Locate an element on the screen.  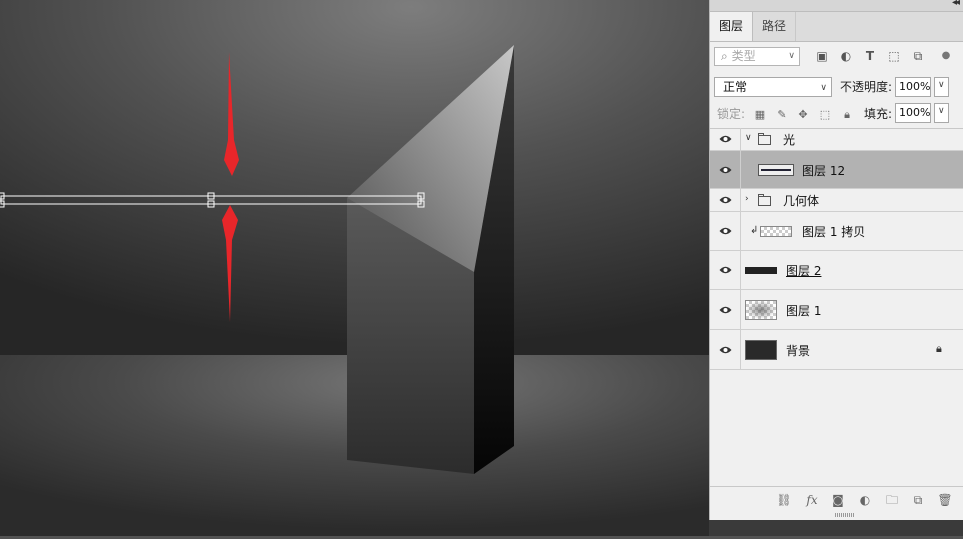
layer-row-layer-1: 图层 1 is located at coordinates (836, 310).